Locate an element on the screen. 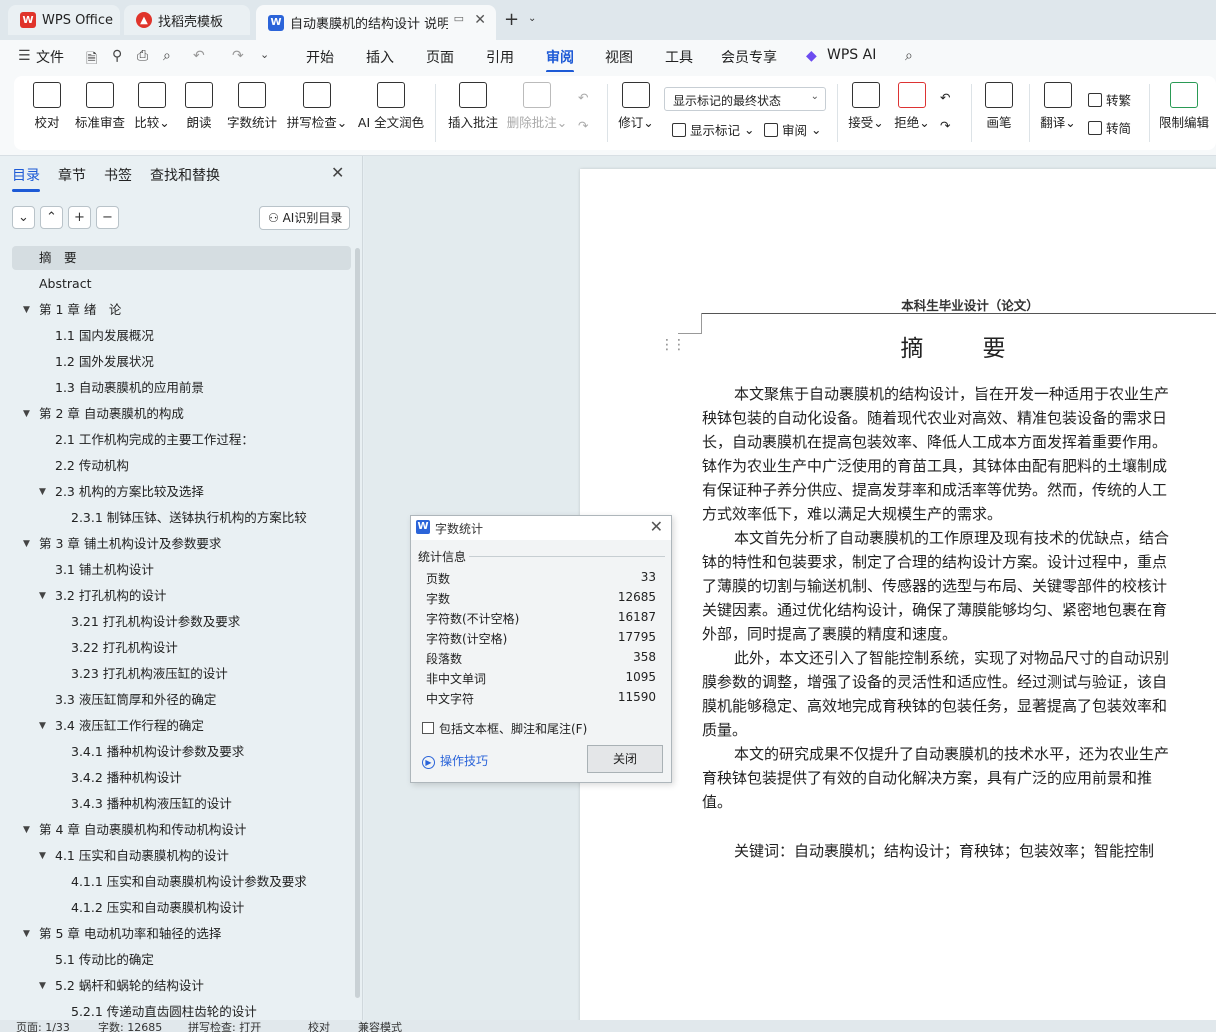 The height and width of the screenshot is (1032, 1216). close-button: 关闭 is located at coordinates (625, 759).